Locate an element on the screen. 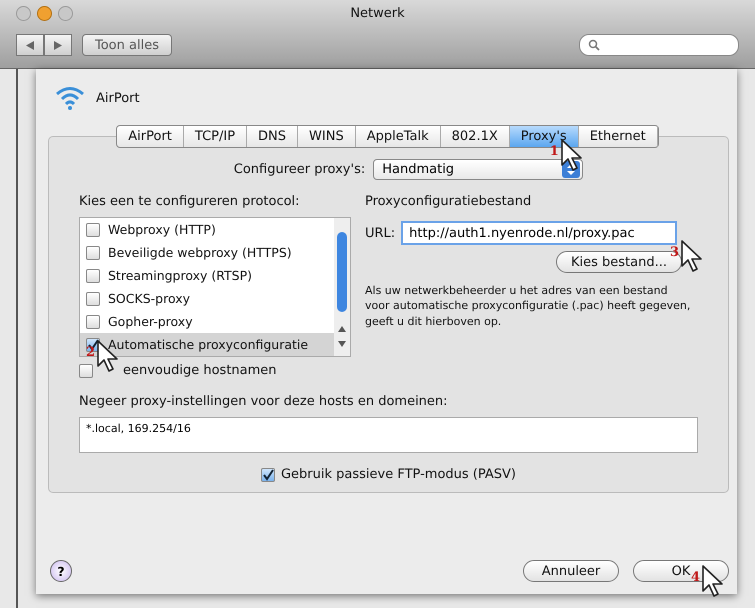  search-icon is located at coordinates (594, 45).